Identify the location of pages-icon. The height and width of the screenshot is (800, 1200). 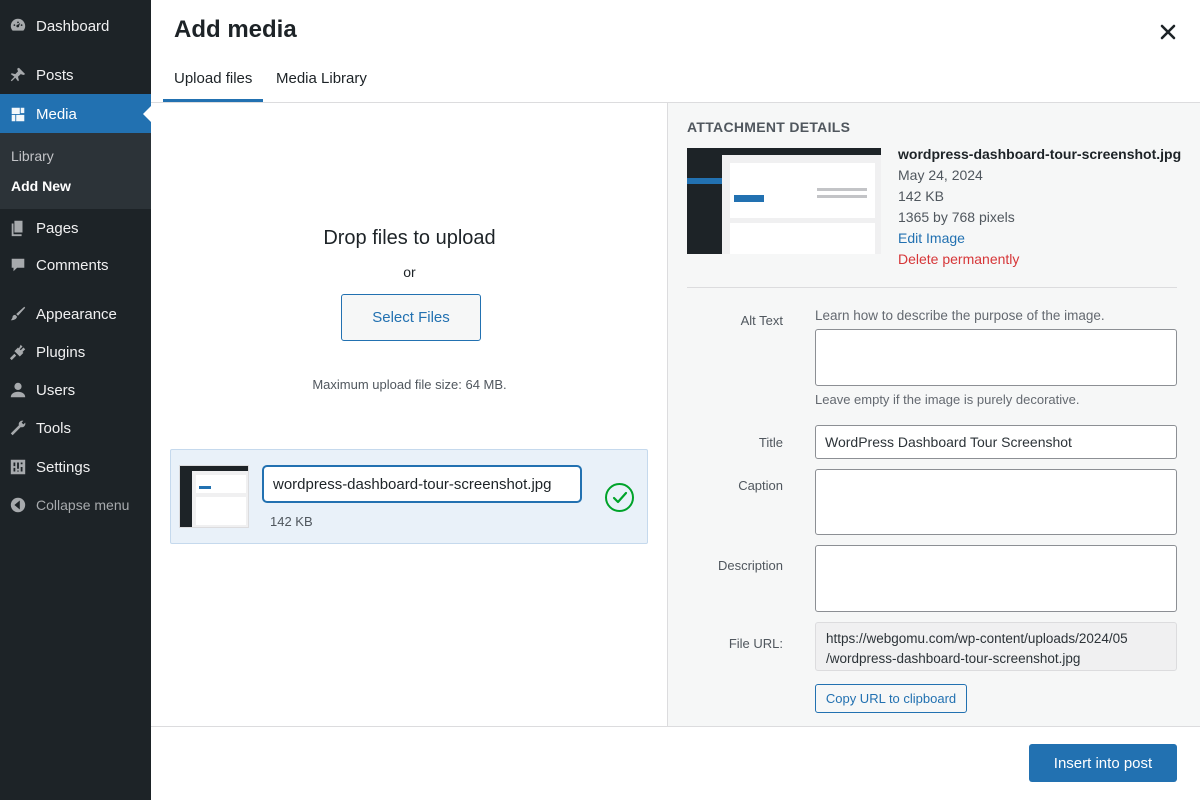
(18, 228).